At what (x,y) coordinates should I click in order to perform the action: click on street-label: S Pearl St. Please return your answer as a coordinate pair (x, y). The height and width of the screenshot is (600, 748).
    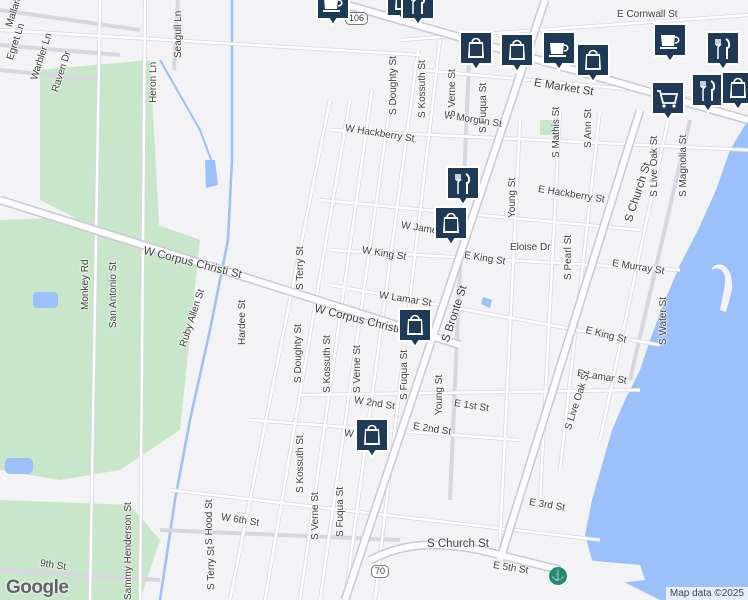
    Looking at the image, I should click on (568, 257).